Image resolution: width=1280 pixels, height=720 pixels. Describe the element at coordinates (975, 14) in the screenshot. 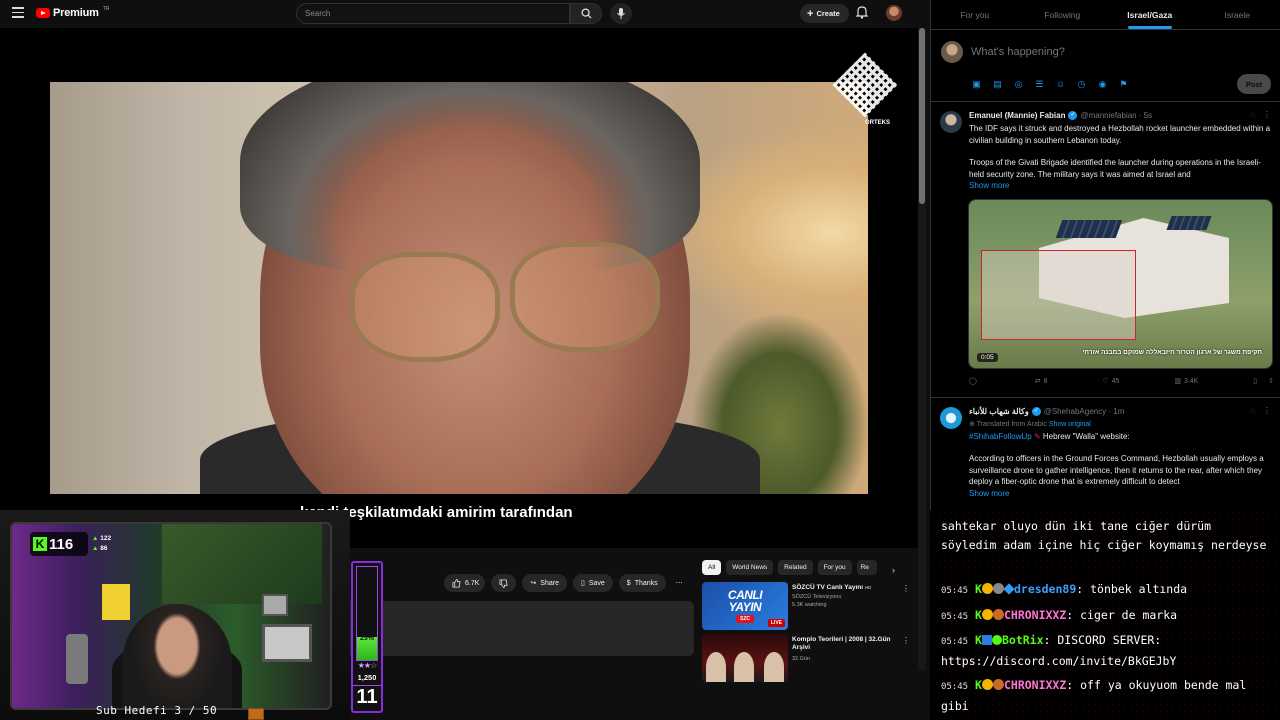

I see `tab-for-you: For you` at that location.